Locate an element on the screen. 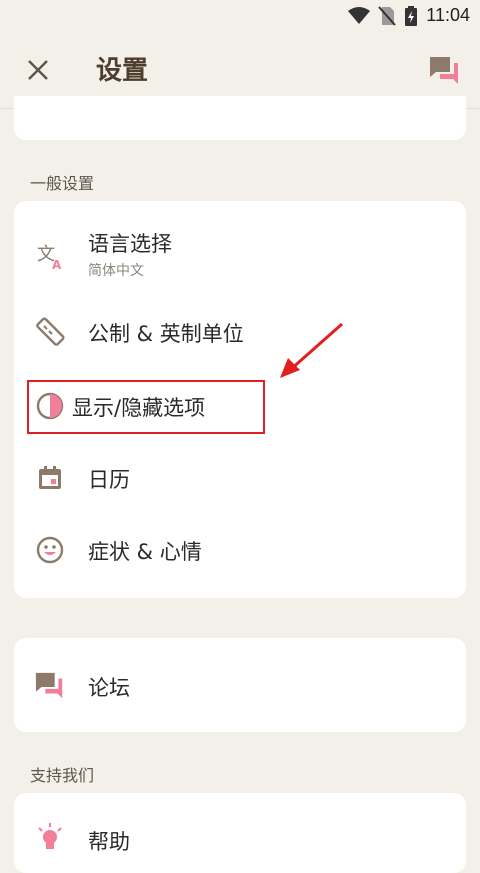  settings-item-units: 公制 & 英制单位 is located at coordinates (240, 333).